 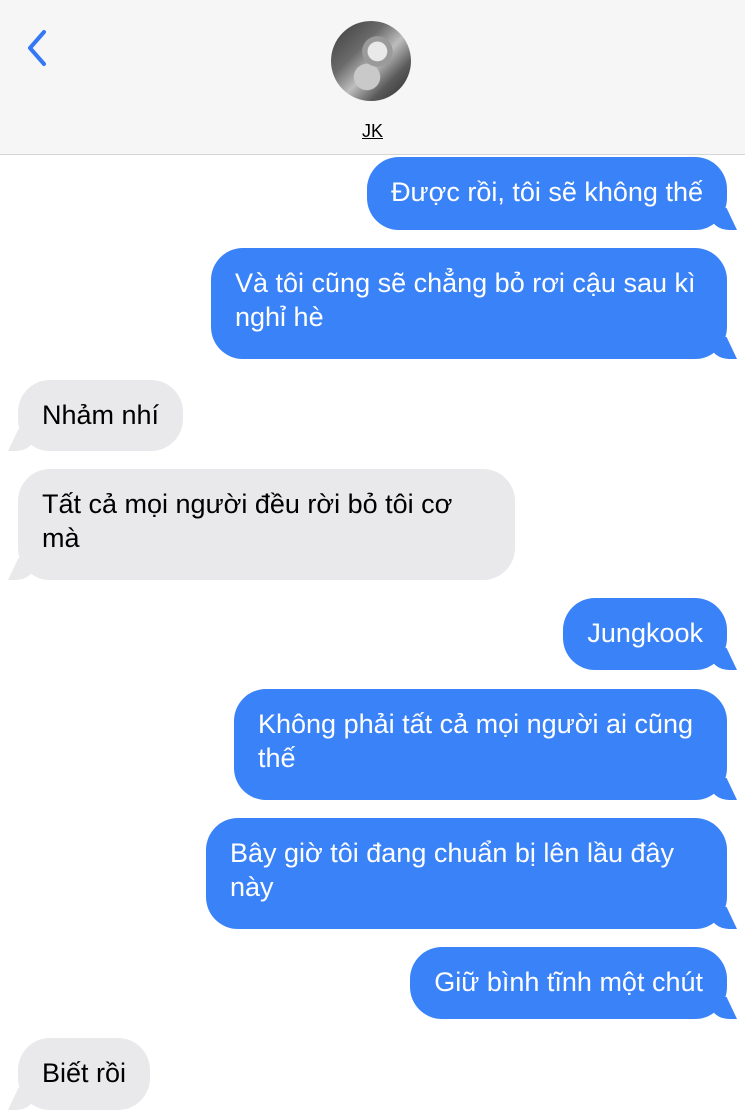 I want to click on contact-avatar, so click(x=371, y=61).